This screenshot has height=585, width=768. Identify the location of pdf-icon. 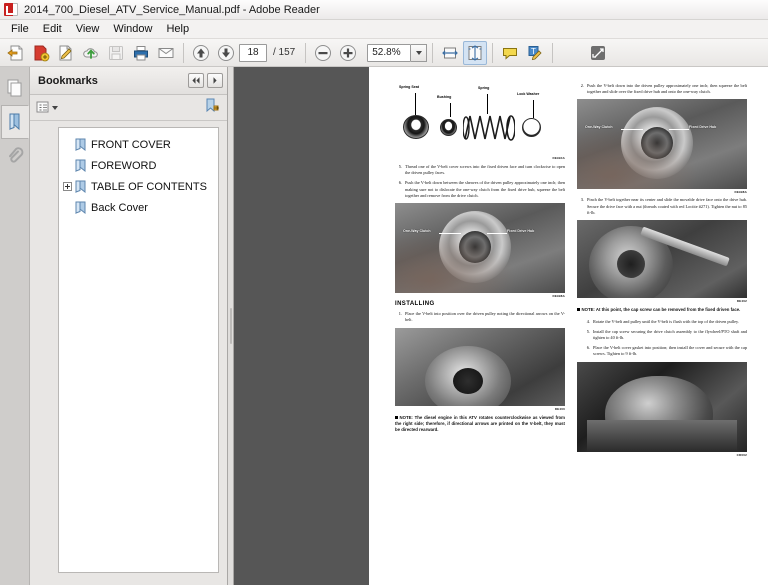
(11, 9).